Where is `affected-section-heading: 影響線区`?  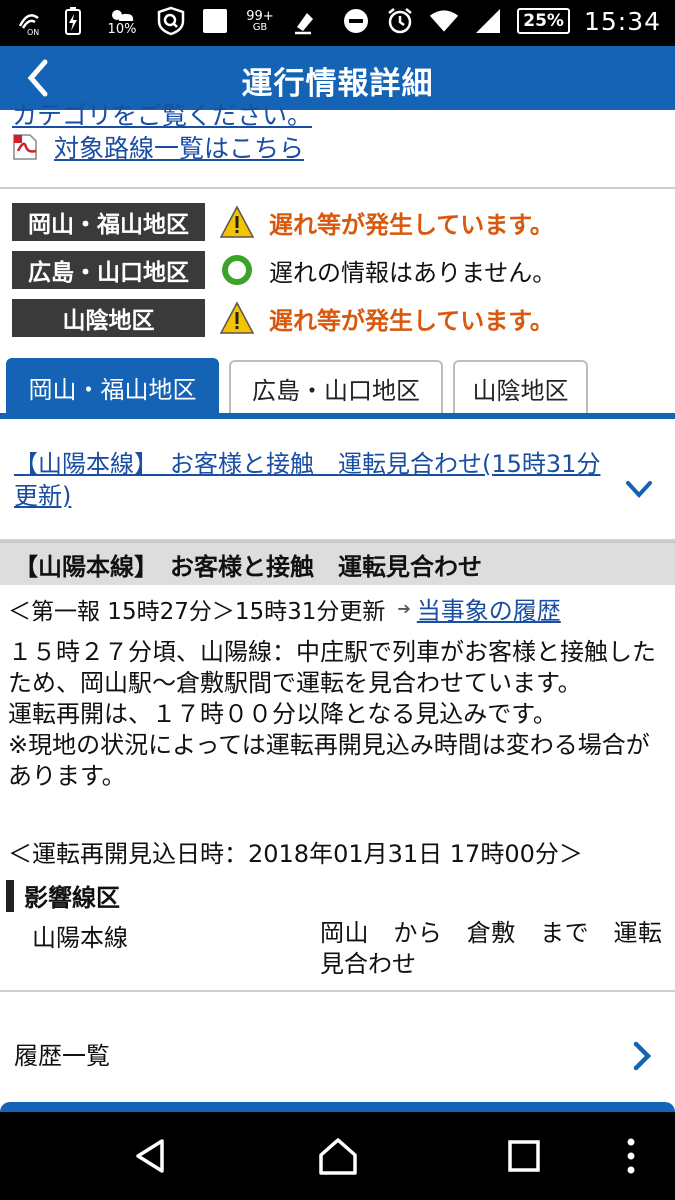
affected-section-heading: 影響線区 is located at coordinates (63, 895).